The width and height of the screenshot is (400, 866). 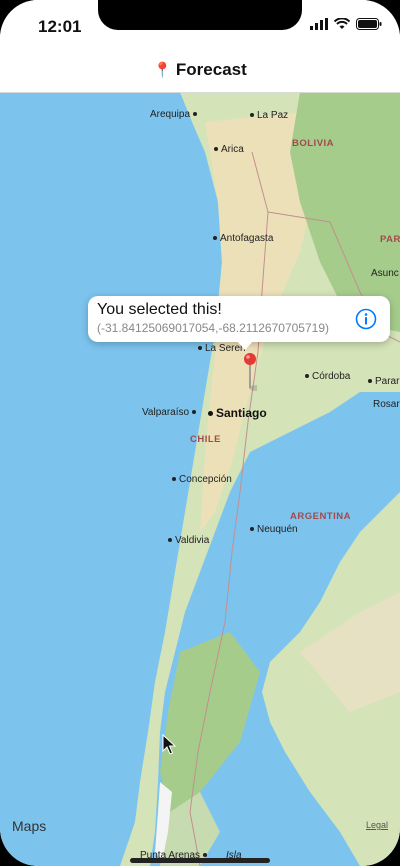 What do you see at coordinates (385, 273) in the screenshot?
I see `city-label: Asunc` at bounding box center [385, 273].